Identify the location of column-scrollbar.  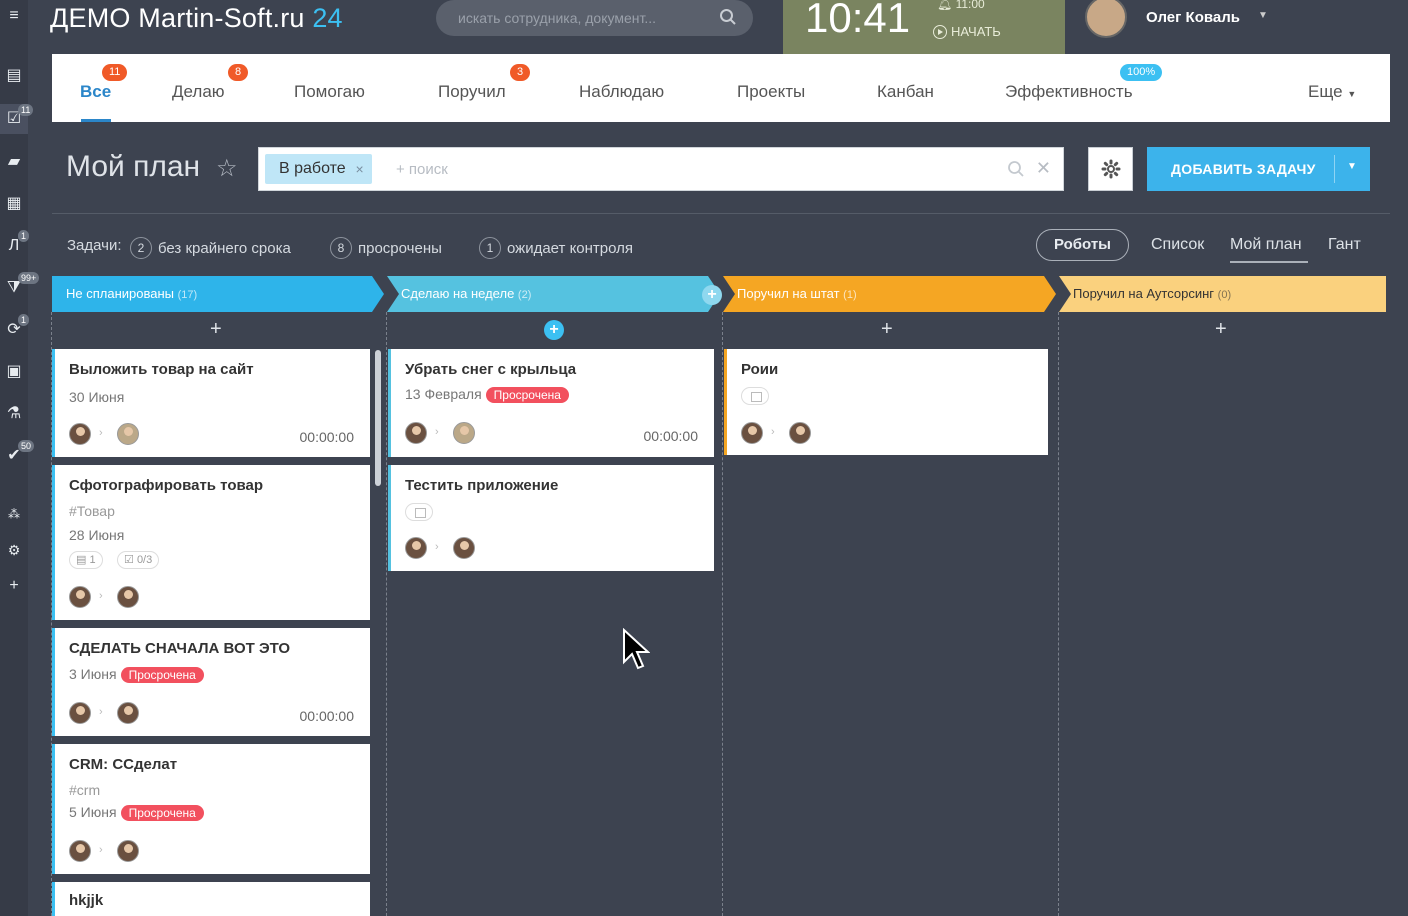
(378, 418).